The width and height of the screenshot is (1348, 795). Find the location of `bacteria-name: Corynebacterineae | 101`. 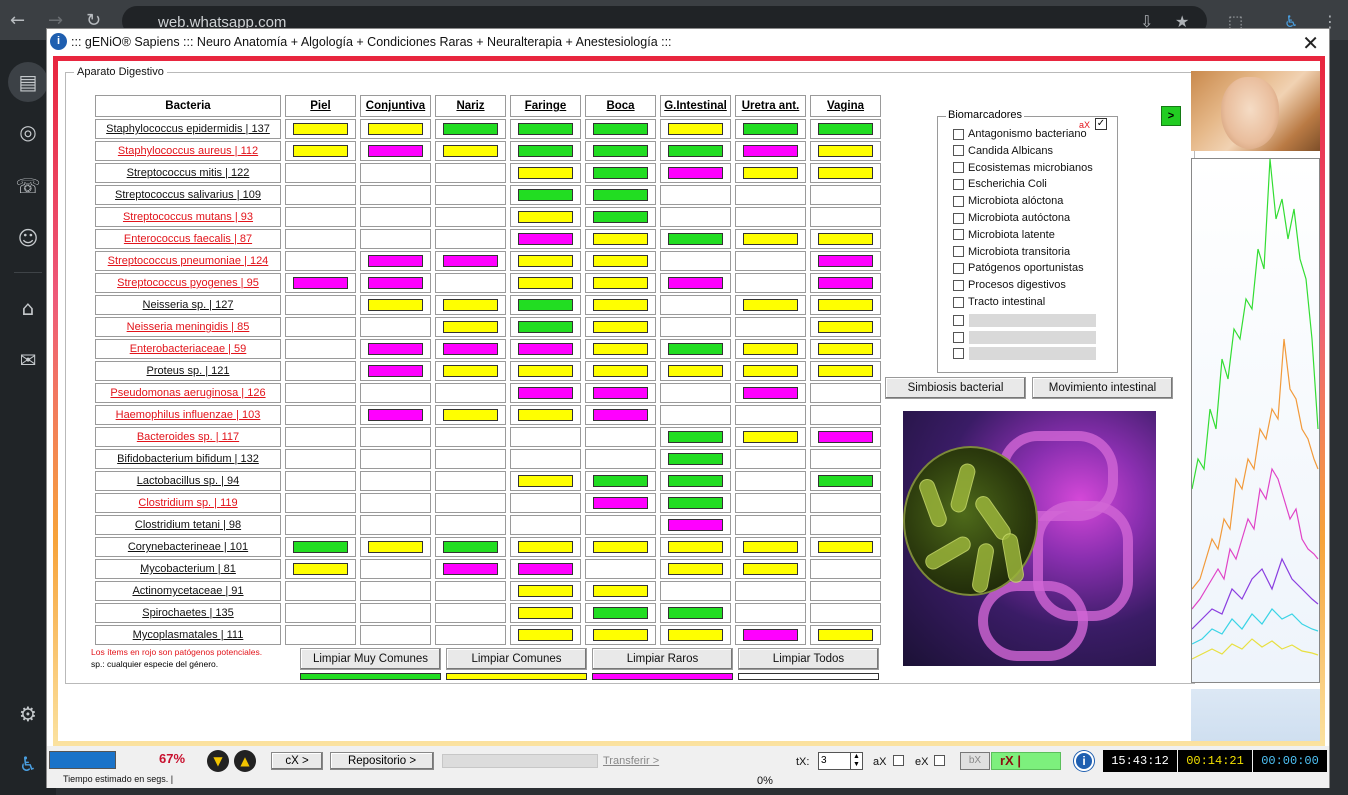

bacteria-name: Corynebacterineae | 101 is located at coordinates (188, 547).